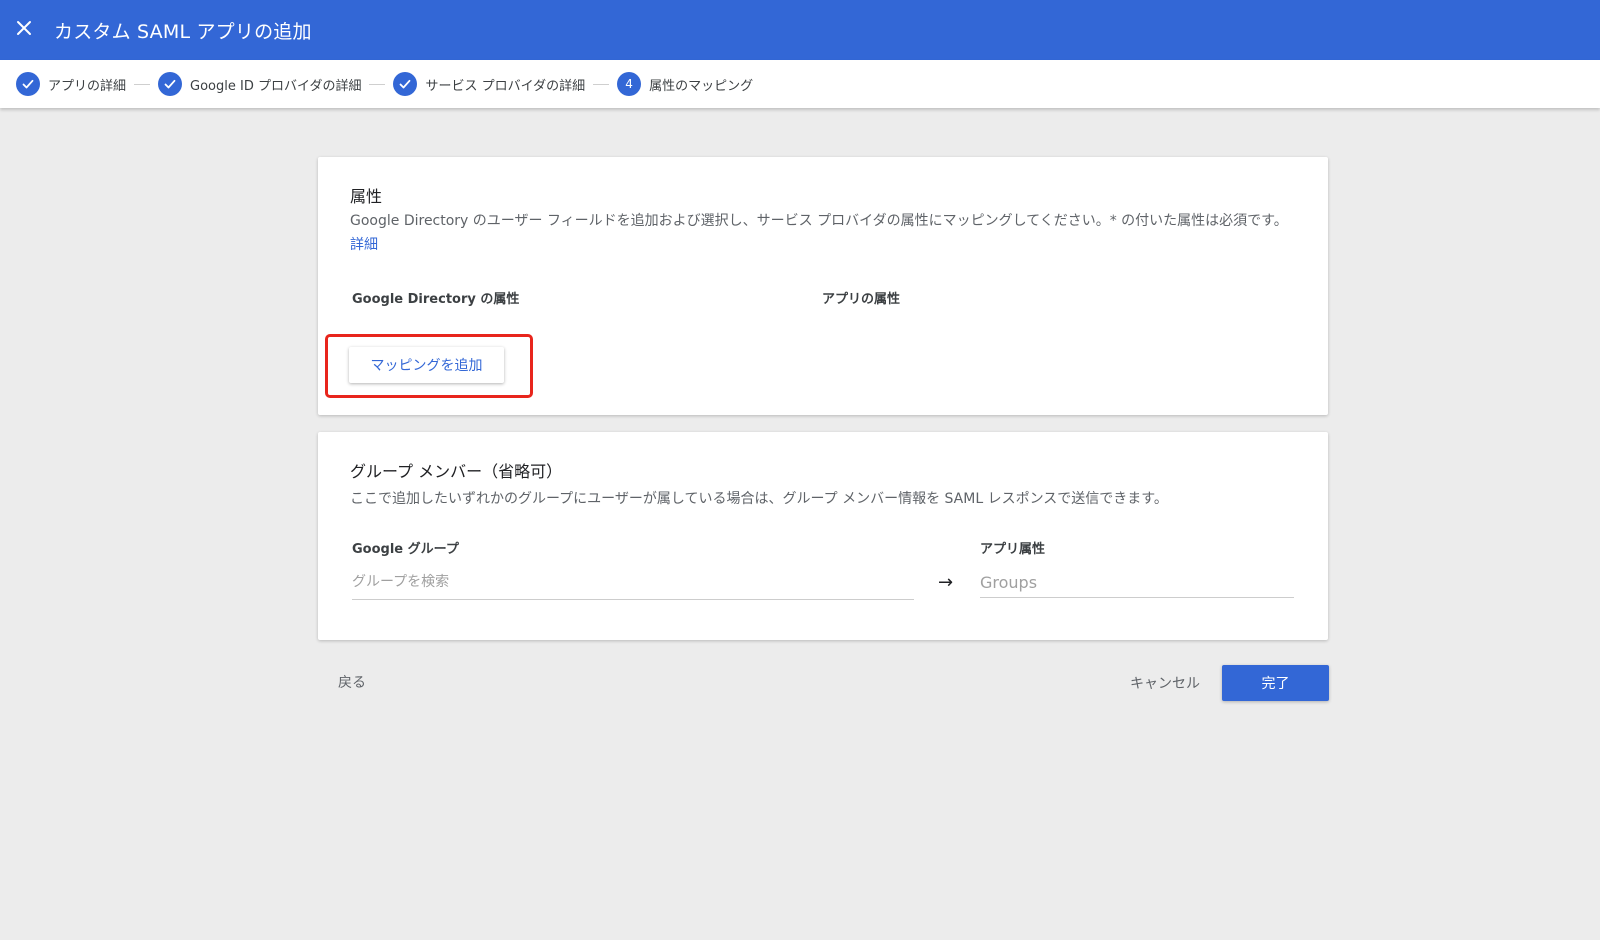 This screenshot has width=1600, height=940. I want to click on learn-more-link: 詳細, so click(364, 245).